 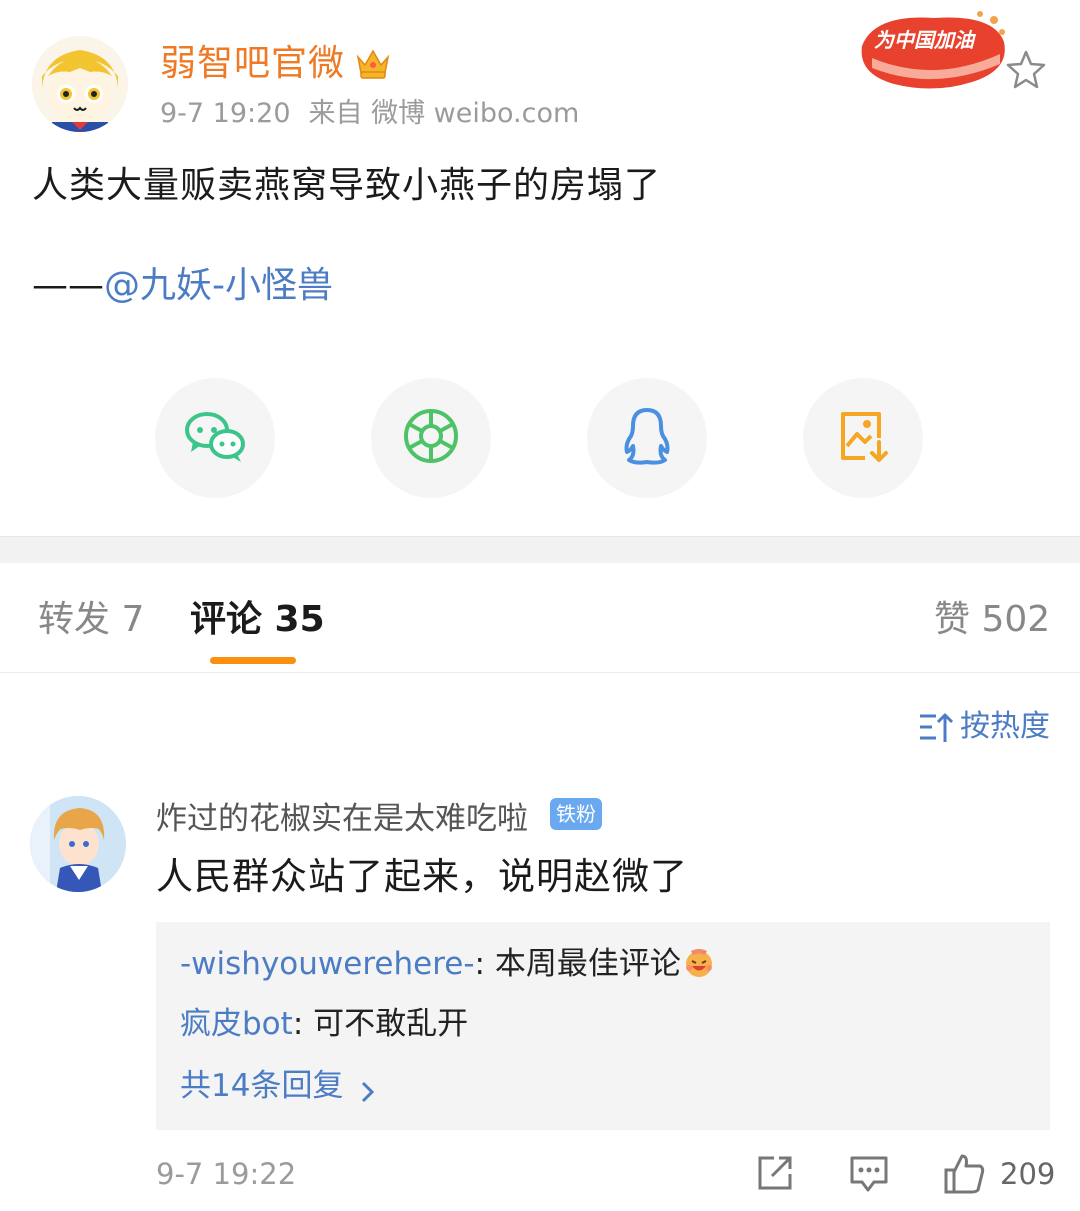 What do you see at coordinates (444, 113) in the screenshot?
I see `post-source: 来自 微博 weibo.com` at bounding box center [444, 113].